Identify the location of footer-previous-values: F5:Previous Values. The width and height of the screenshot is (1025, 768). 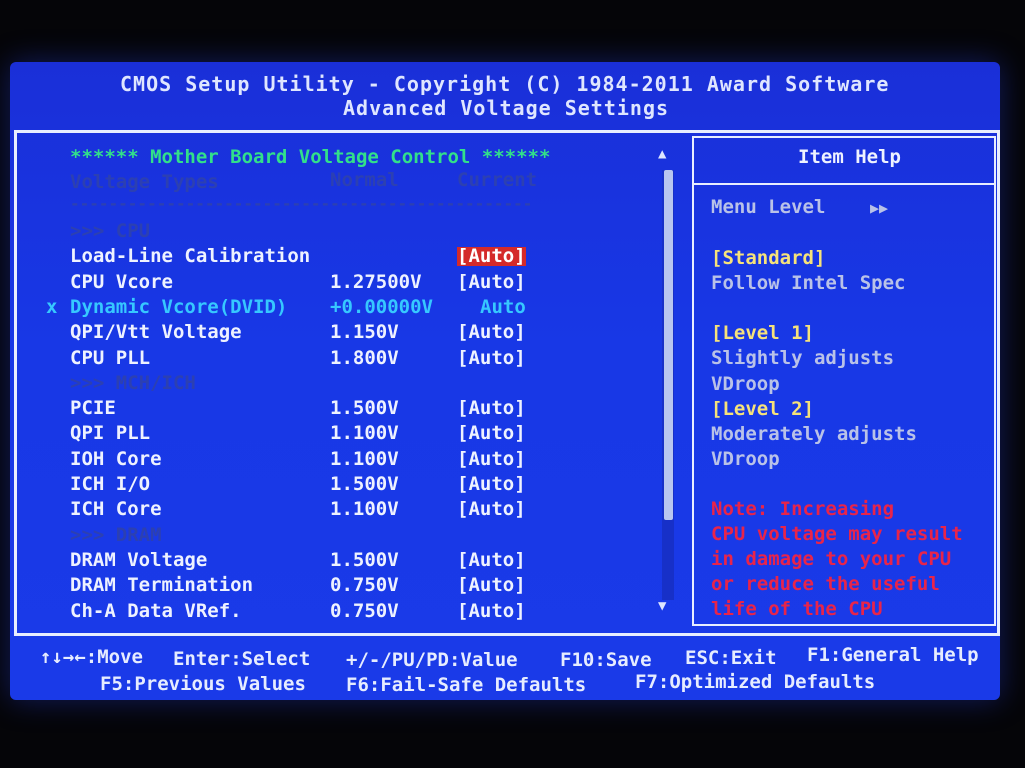
(203, 684).